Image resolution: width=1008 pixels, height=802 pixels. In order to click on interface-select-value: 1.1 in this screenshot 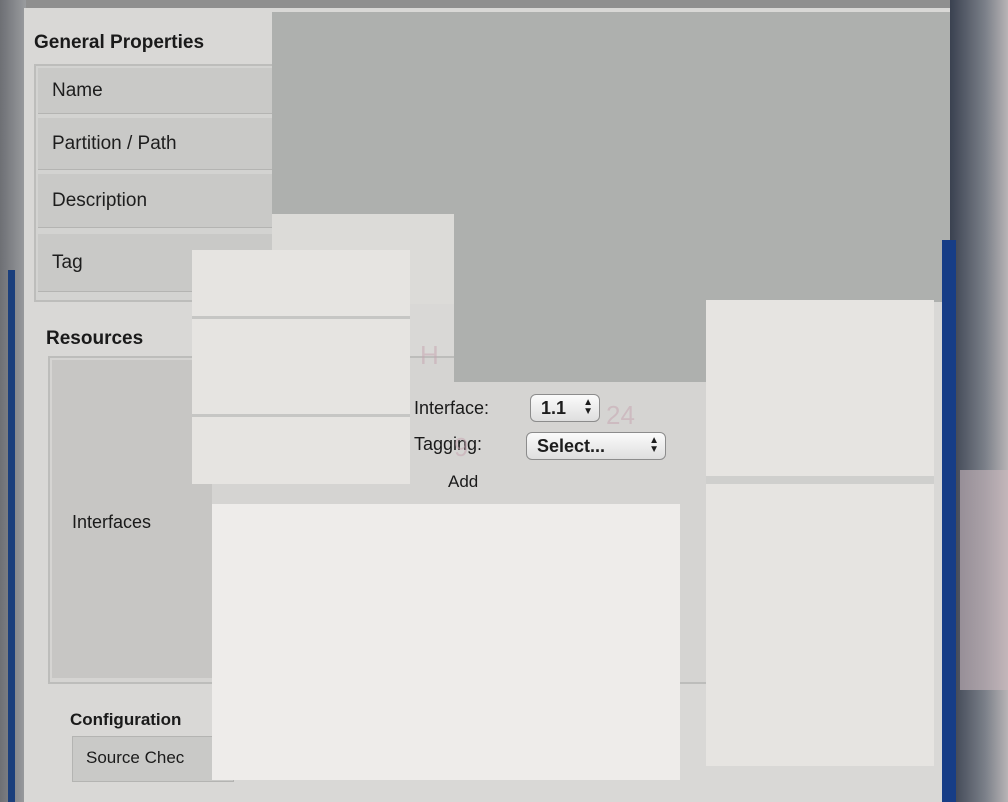, I will do `click(554, 407)`.